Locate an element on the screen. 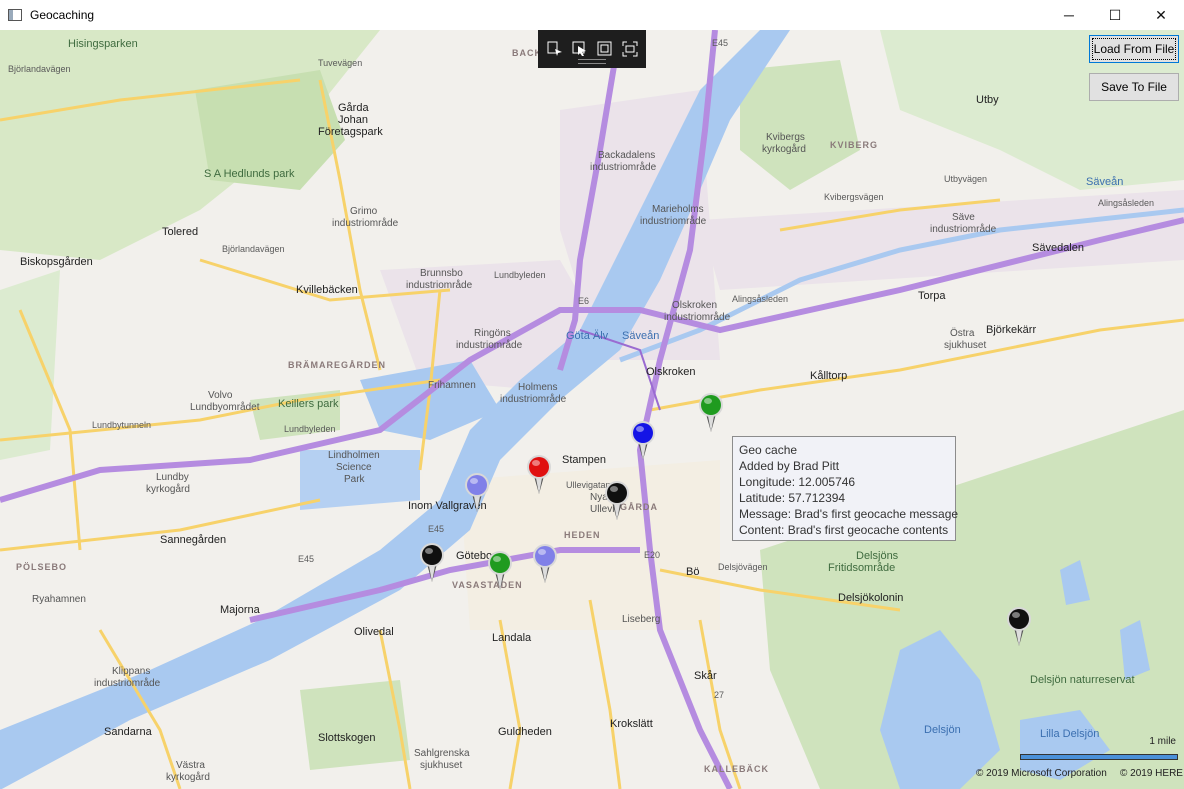 This screenshot has height=789, width=1184. map-label: Kvillebäcken is located at coordinates (327, 290).